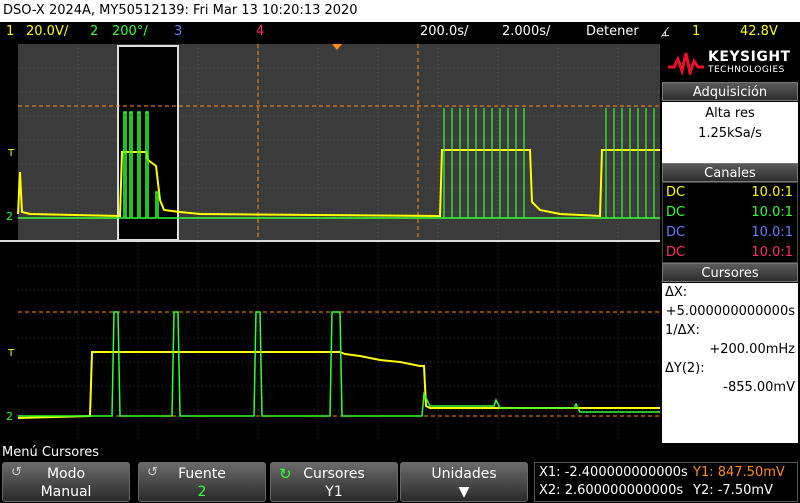  Describe the element at coordinates (202, 492) in the screenshot. I see `source-softkey-value: 2` at that location.